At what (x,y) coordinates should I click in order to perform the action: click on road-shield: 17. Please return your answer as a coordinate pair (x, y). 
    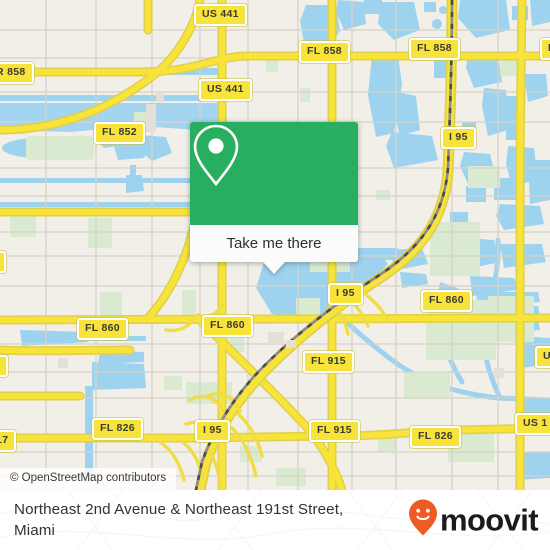
    Looking at the image, I should click on (3, 262).